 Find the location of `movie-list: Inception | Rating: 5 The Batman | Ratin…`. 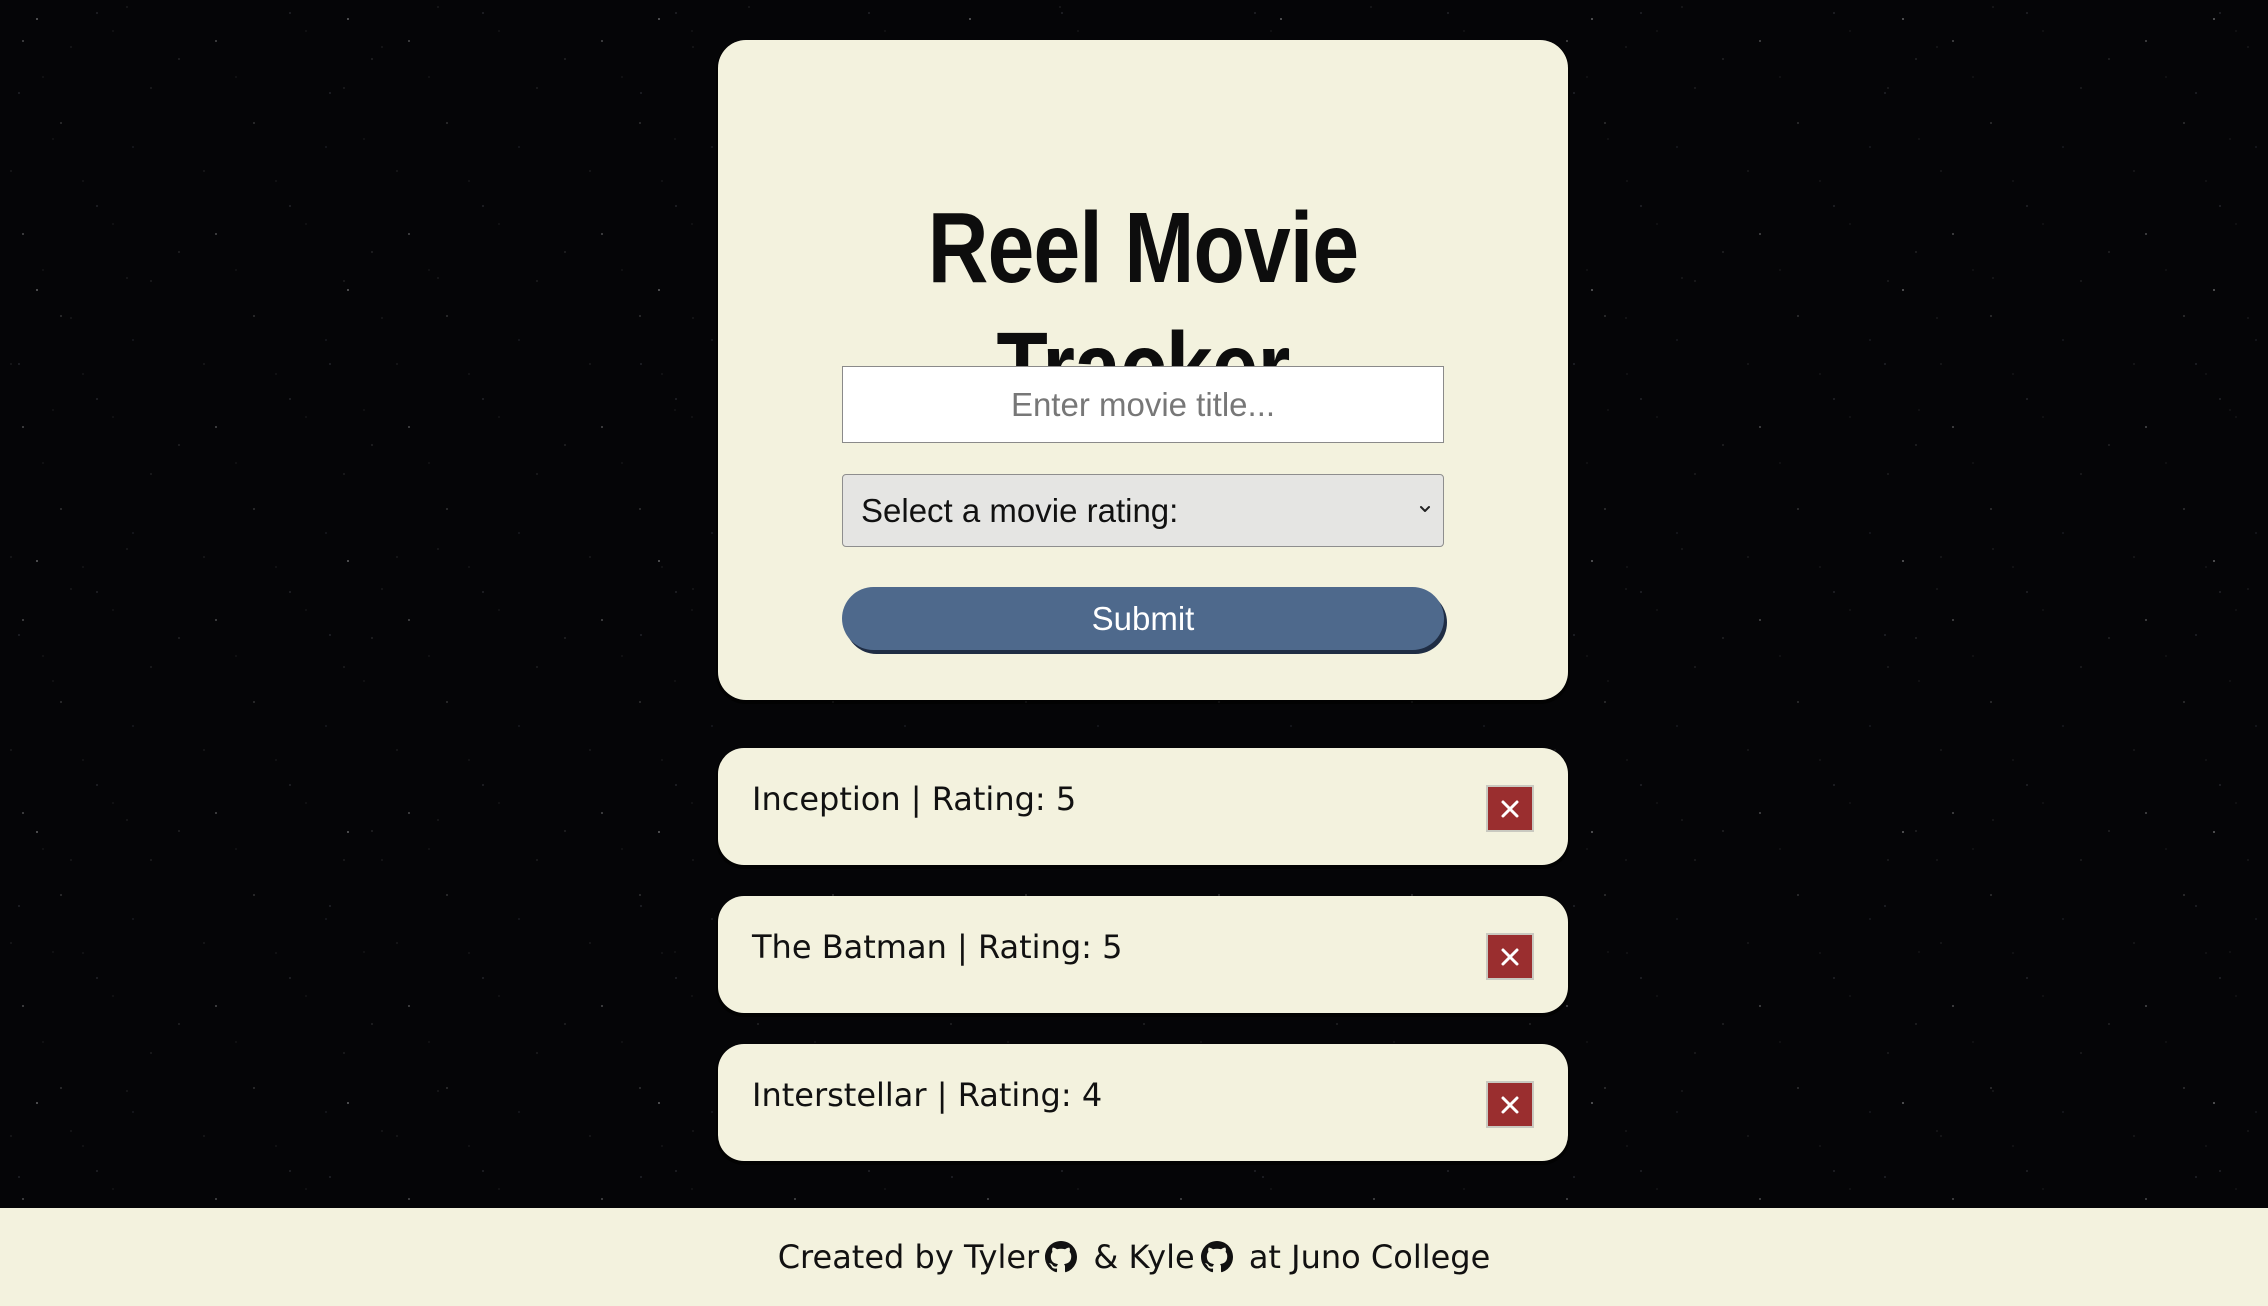

movie-list: Inception | Rating: 5 The Batman | Ratin… is located at coordinates (1143, 970).